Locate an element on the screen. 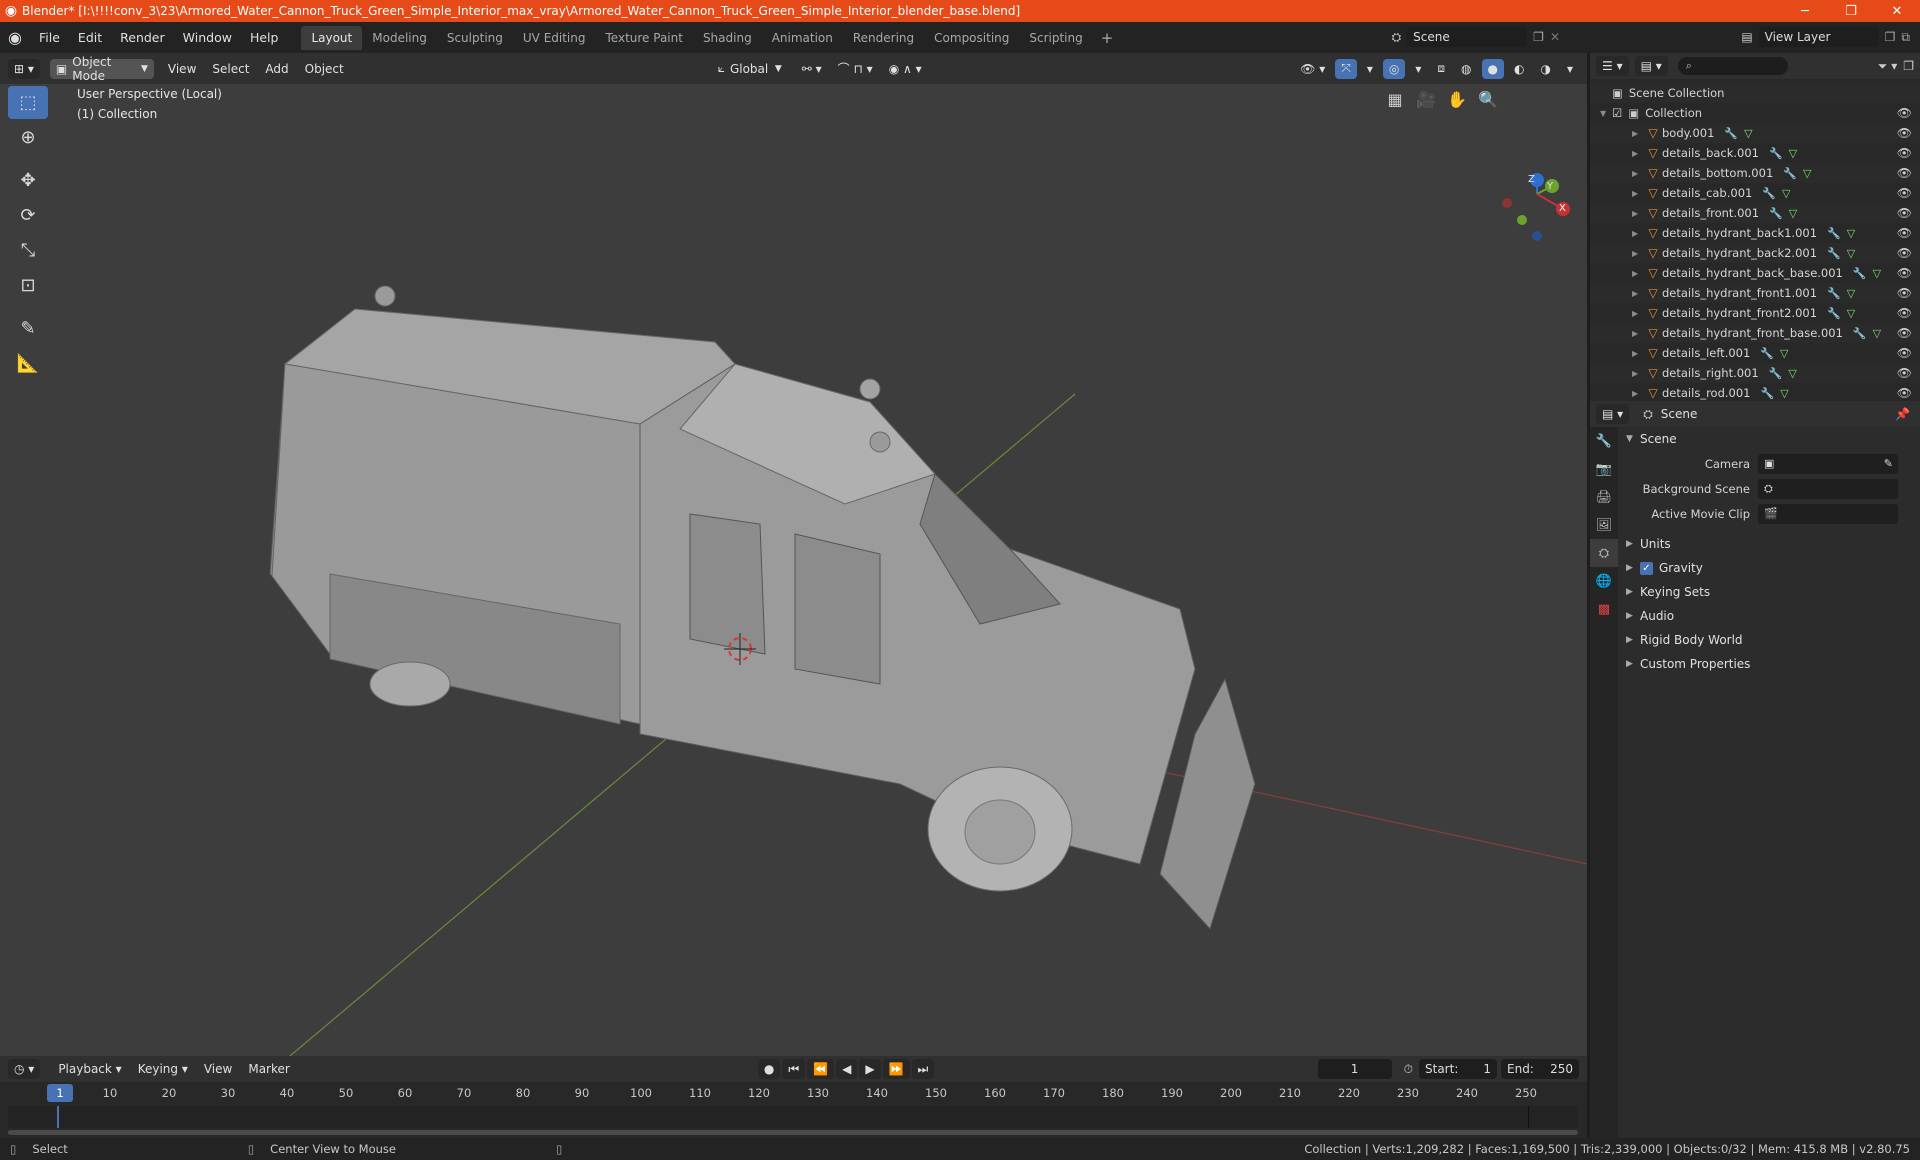 This screenshot has height=1160, width=1920. scale-icon: ⤡ is located at coordinates (28, 250).